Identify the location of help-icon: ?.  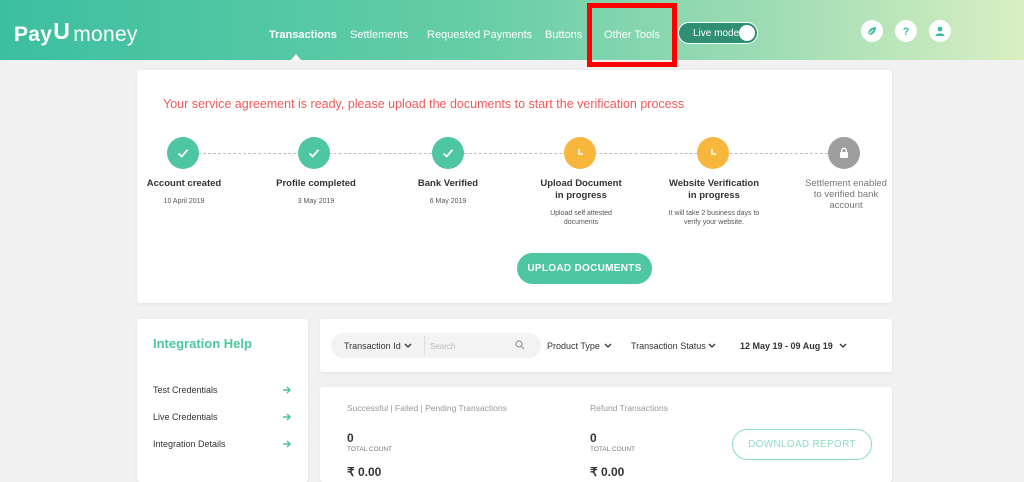
(906, 31).